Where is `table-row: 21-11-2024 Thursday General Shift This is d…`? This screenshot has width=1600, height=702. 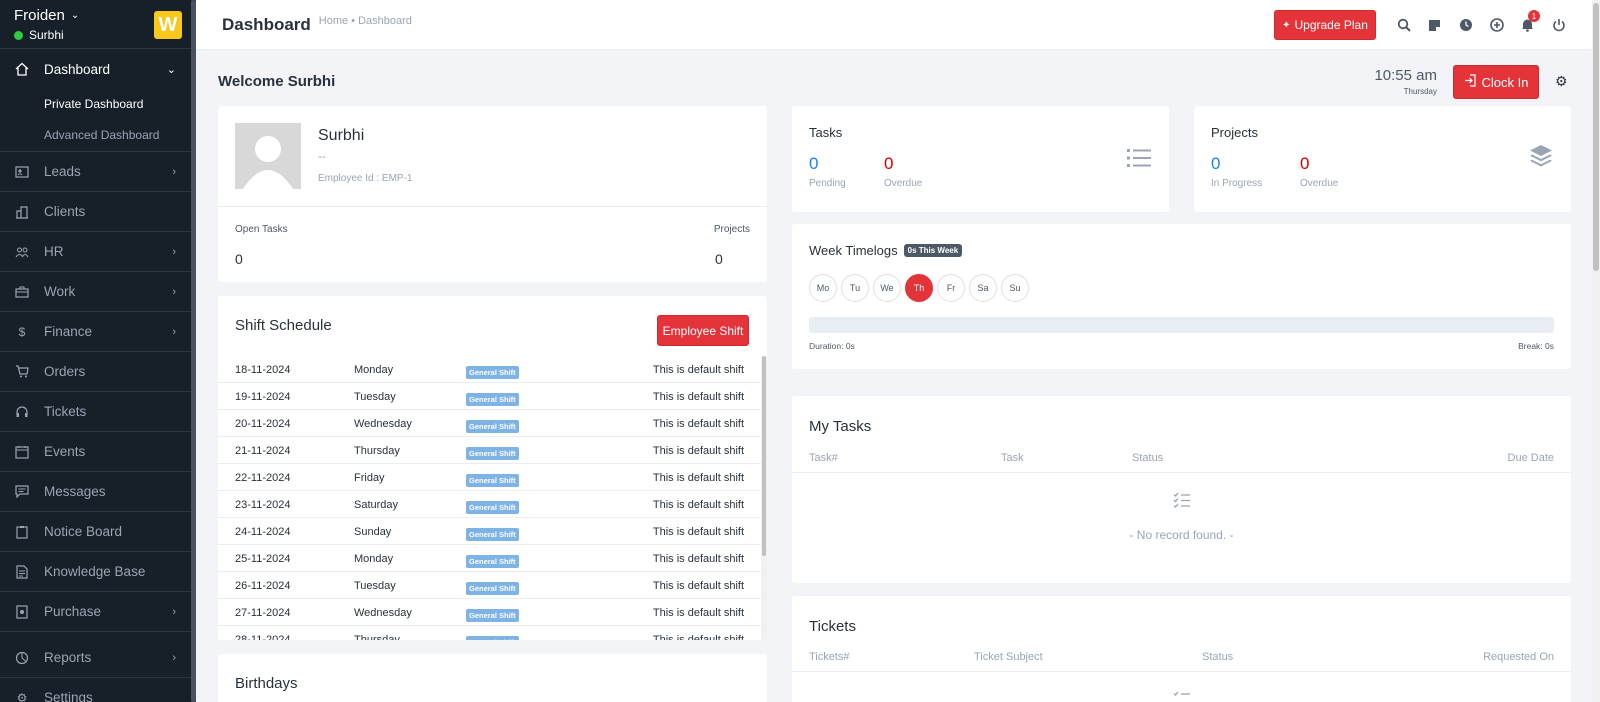 table-row: 21-11-2024 Thursday General Shift This is d… is located at coordinates (489, 450).